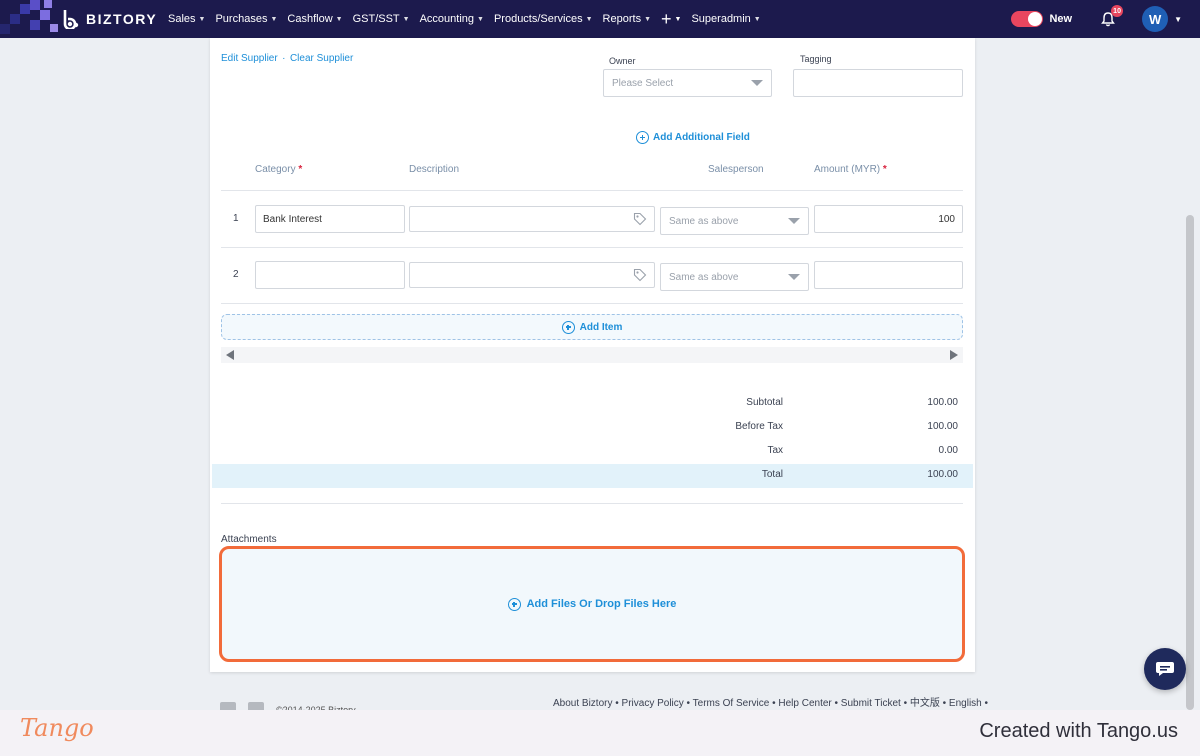 The image size is (1200, 756). Describe the element at coordinates (942, 402) in the screenshot. I see `subtotal-value: 100.00` at that location.